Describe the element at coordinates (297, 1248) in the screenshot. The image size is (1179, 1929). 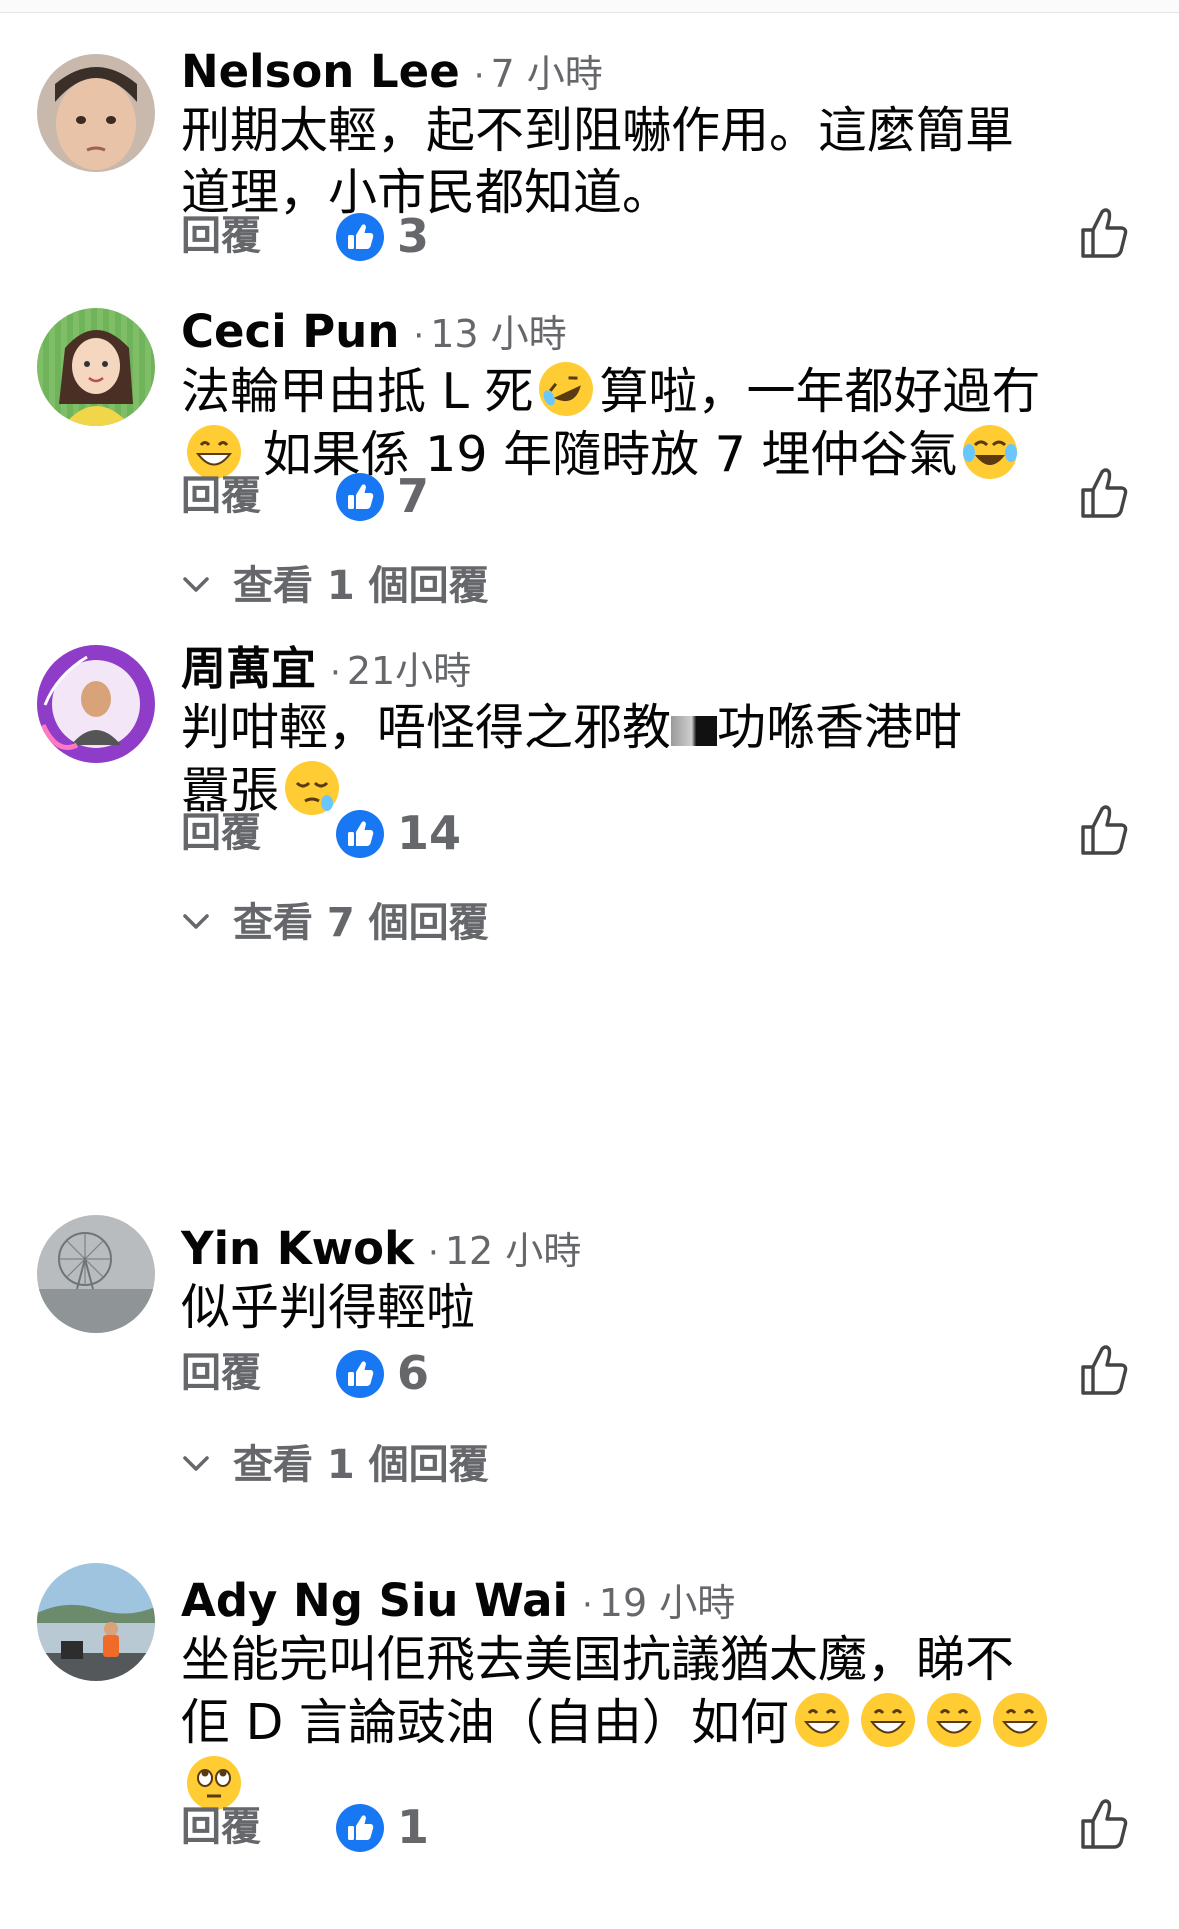
I see `commenter-name: Yin Kwok` at that location.